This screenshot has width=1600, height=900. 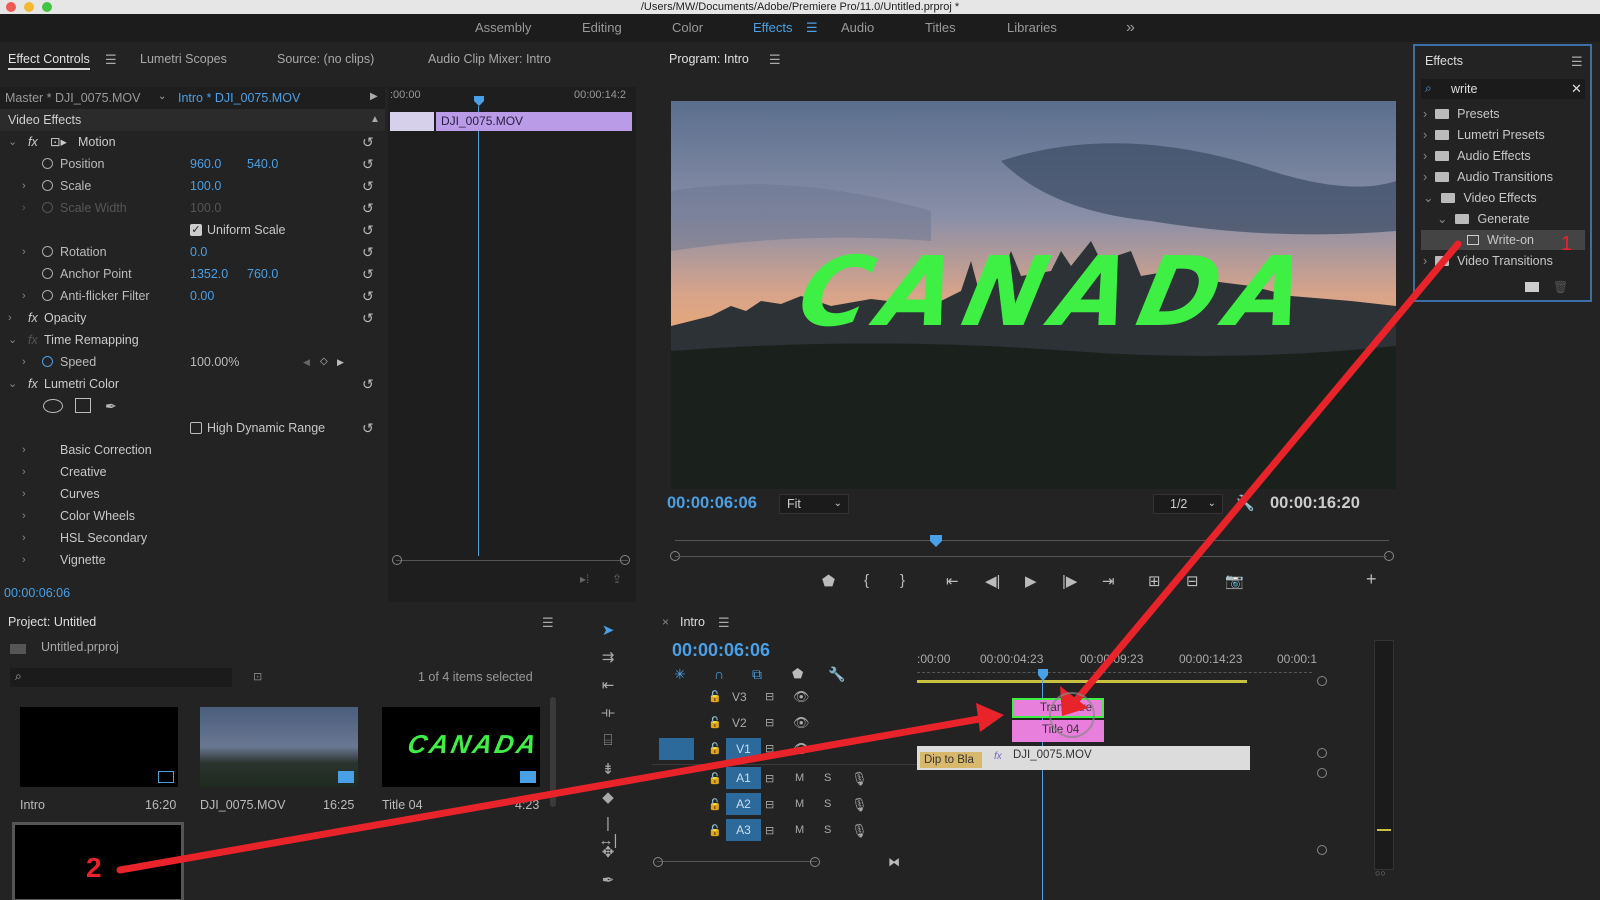 What do you see at coordinates (687, 28) in the screenshot?
I see `workspace-color: Color` at bounding box center [687, 28].